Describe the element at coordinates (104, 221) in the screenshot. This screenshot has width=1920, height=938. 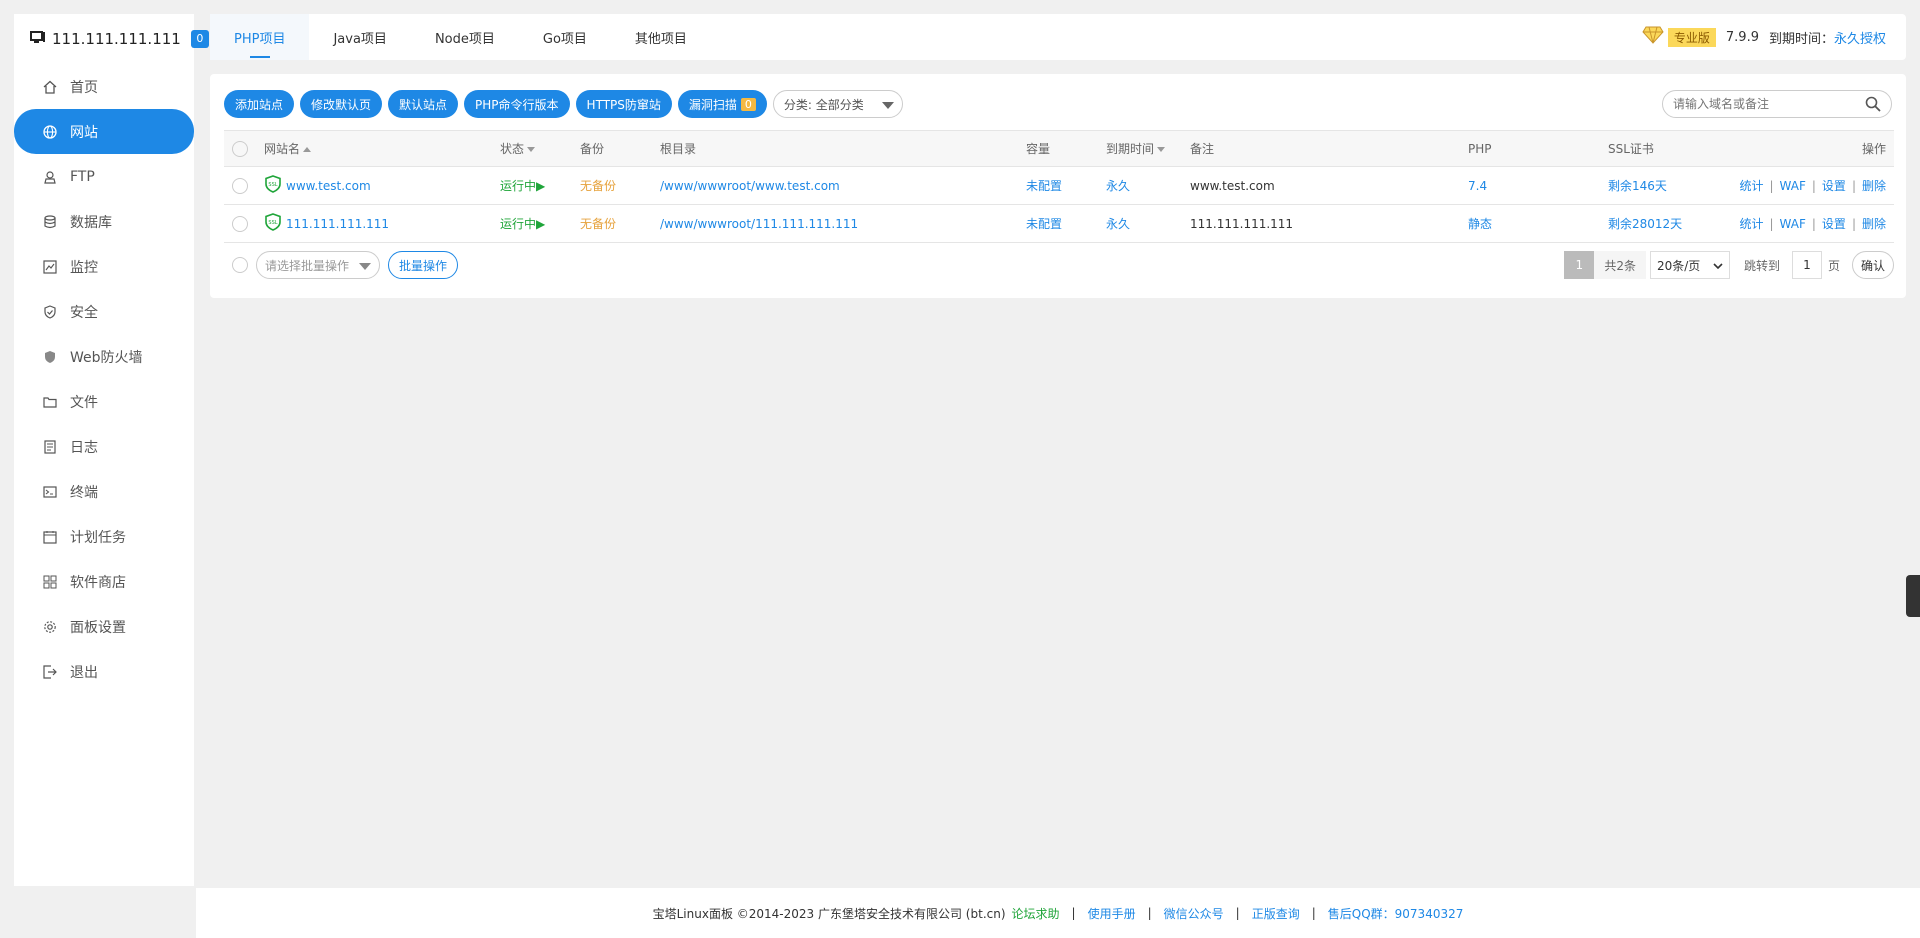
I see `sidebar-item-3: 数据库` at that location.